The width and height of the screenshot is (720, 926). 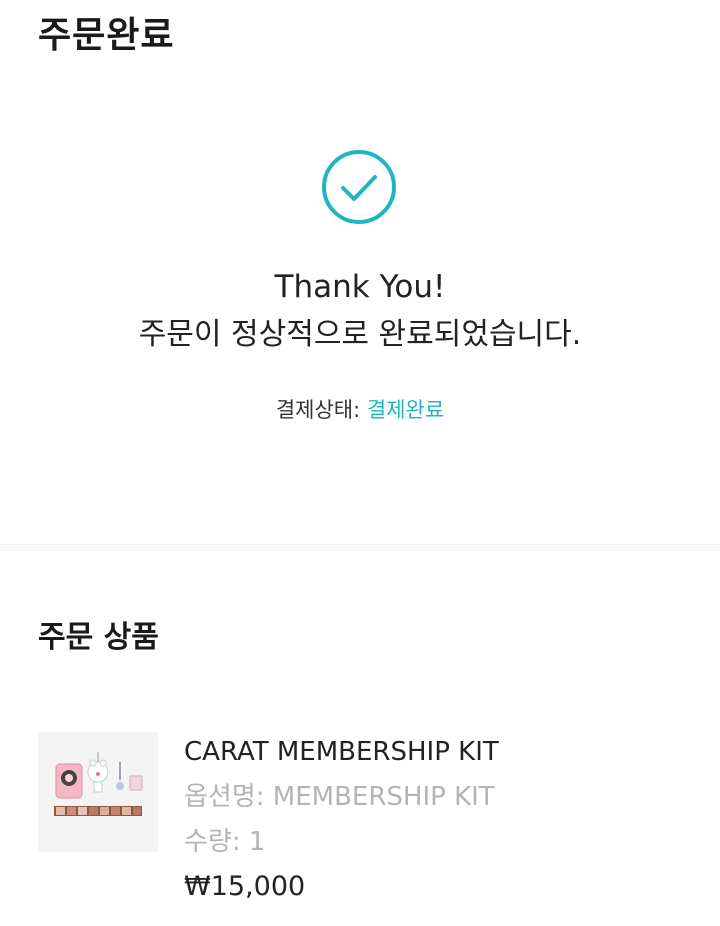 What do you see at coordinates (360, 287) in the screenshot?
I see `thank-you-heading: Thank You!` at bounding box center [360, 287].